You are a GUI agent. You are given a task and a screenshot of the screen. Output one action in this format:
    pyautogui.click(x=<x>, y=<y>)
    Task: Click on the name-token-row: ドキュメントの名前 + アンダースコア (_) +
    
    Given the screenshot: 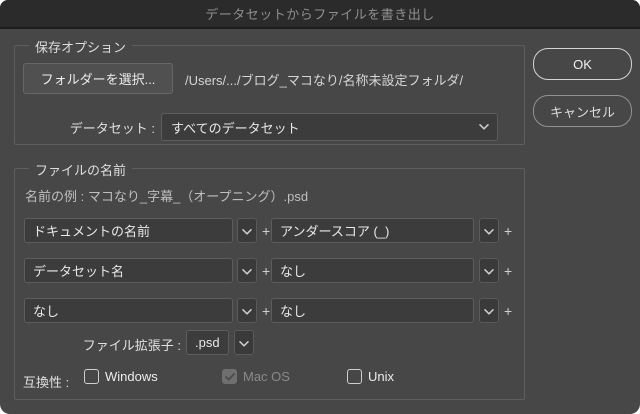 What is the action you would take?
    pyautogui.click(x=269, y=230)
    